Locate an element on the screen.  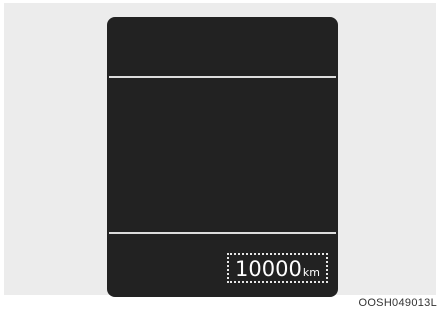
odometer-value: 10000 is located at coordinates (268, 269).